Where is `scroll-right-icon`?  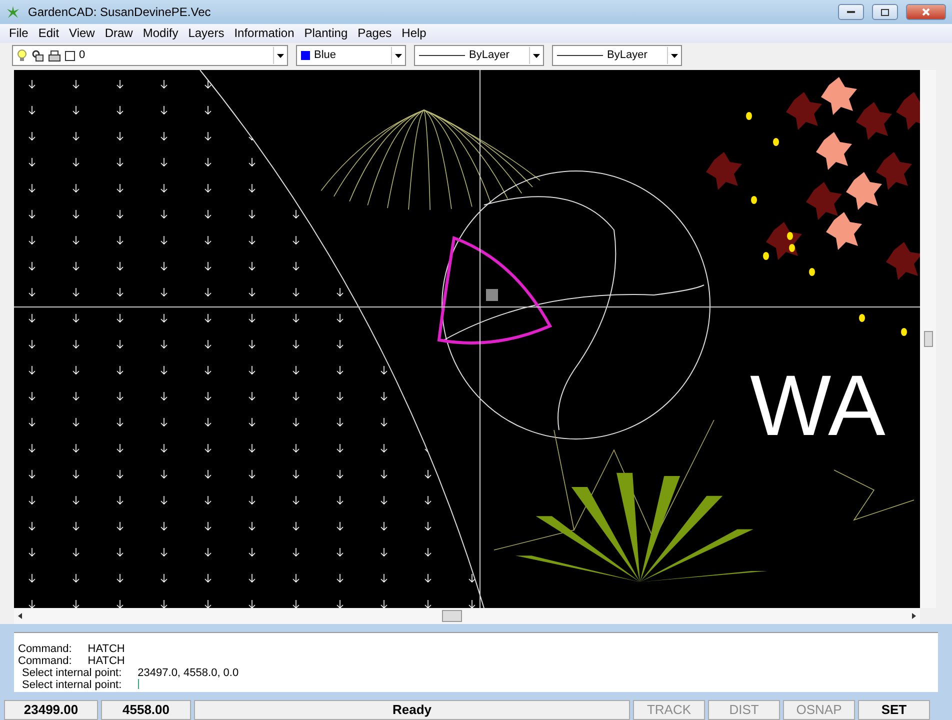 scroll-right-icon is located at coordinates (914, 616).